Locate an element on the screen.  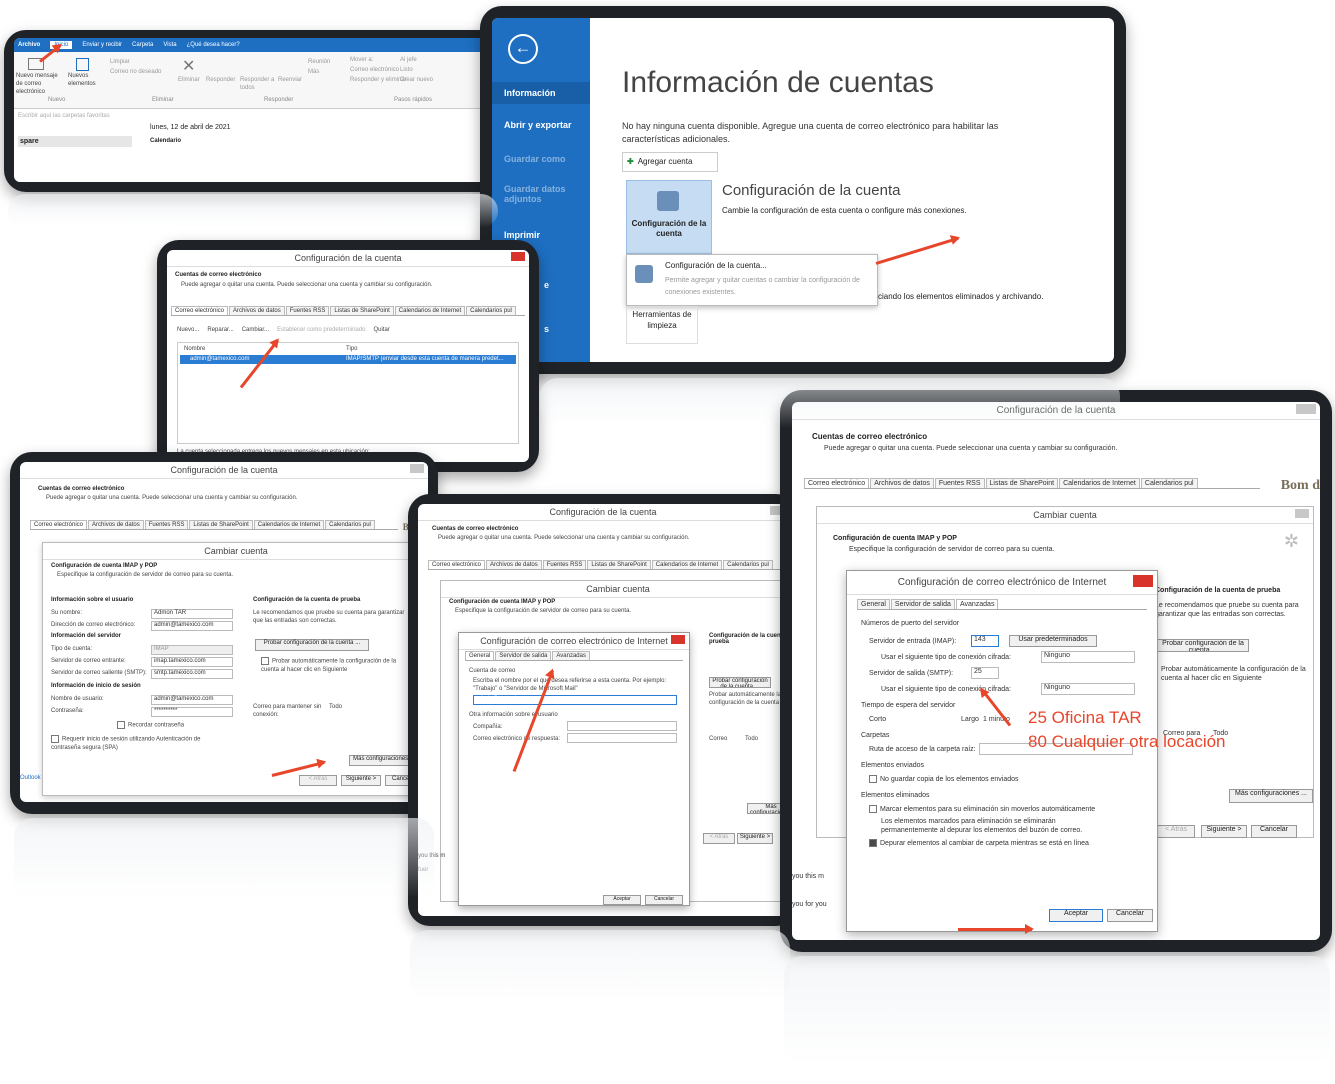
done-step: Listo is located at coordinates (406, 70).